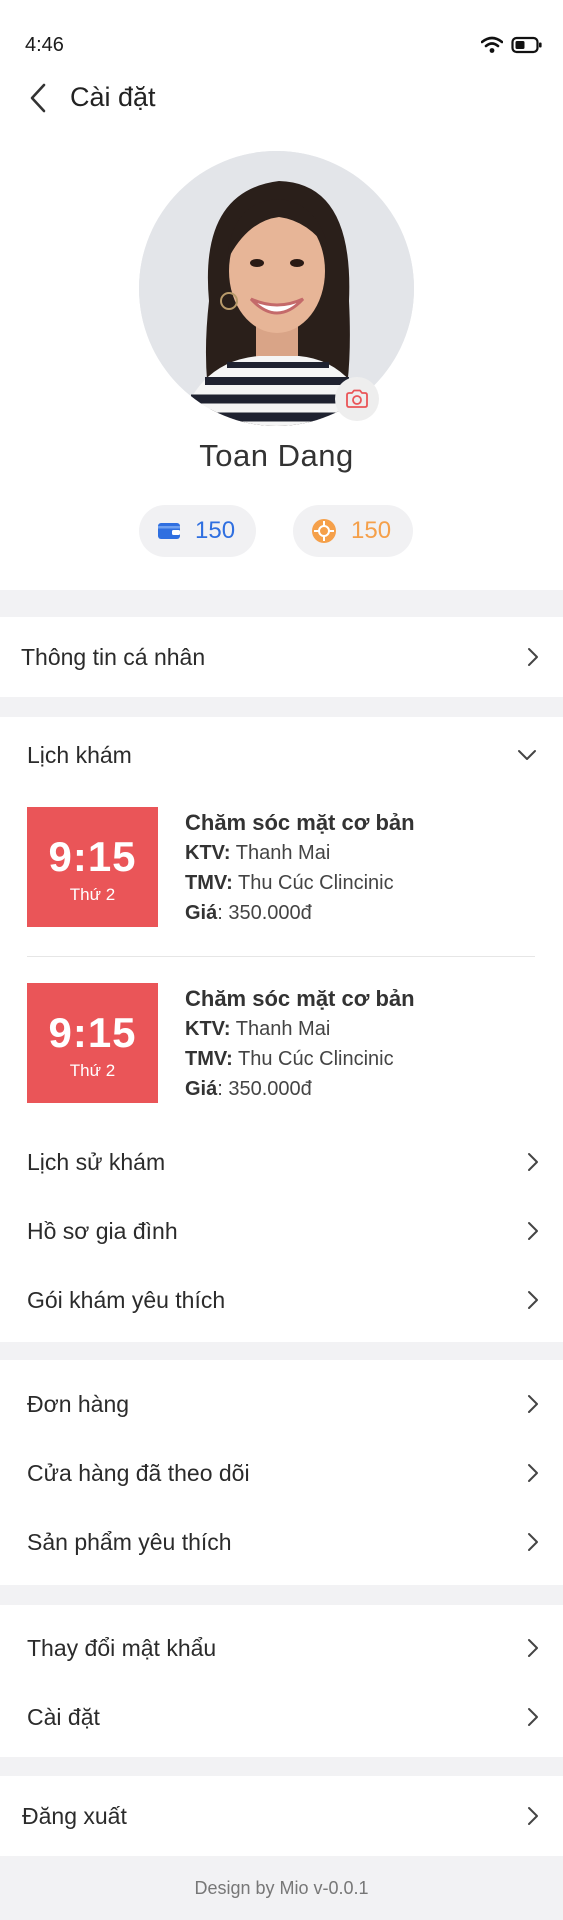 Image resolution: width=563 pixels, height=1920 pixels. Describe the element at coordinates (129, 1541) in the screenshot. I see `favorite-products-label: Sản phẩm yêu thích` at that location.